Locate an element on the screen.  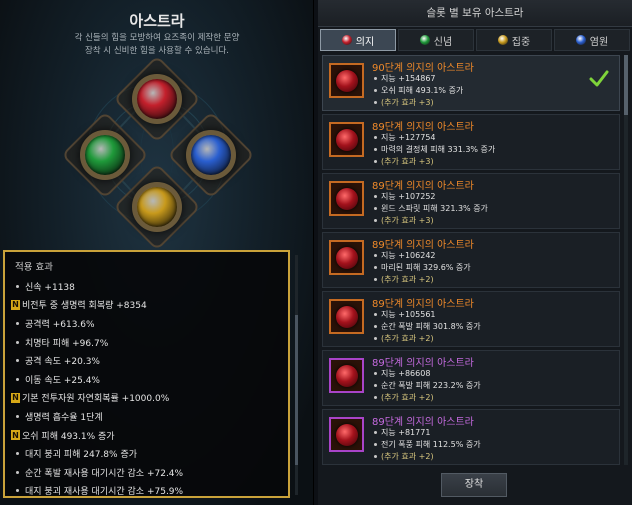
effect-row: 이동 속도 +25.4% is located at coordinates (146, 379).